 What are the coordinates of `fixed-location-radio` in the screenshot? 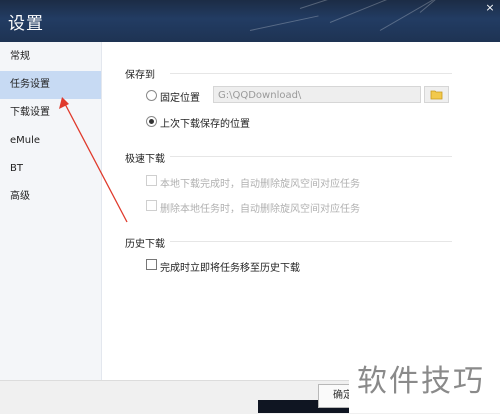 It's located at (151, 95).